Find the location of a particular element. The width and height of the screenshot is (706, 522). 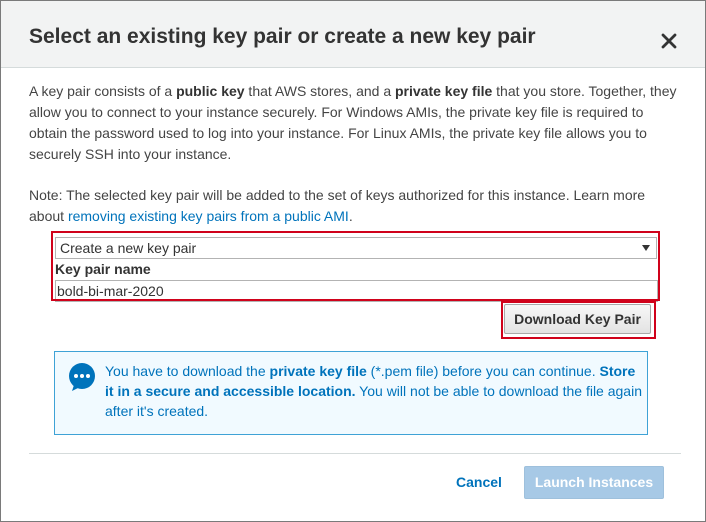

key-pair-option-select: Create a new key pair is located at coordinates (356, 248).